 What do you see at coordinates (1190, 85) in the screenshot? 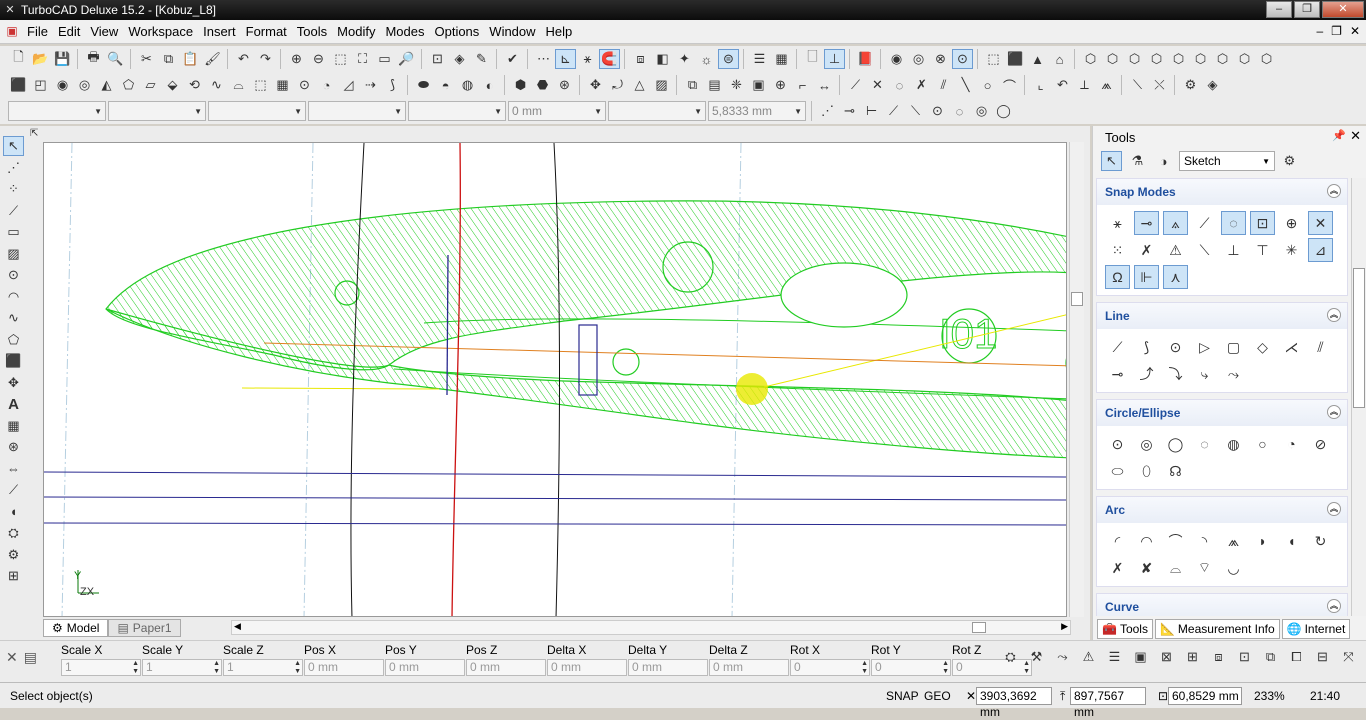
I see `object-info-icon: ⚙` at bounding box center [1190, 85].